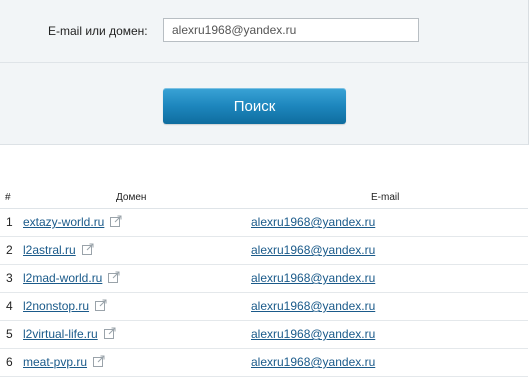 The image size is (532, 377). I want to click on panel-divider, so click(264, 62).